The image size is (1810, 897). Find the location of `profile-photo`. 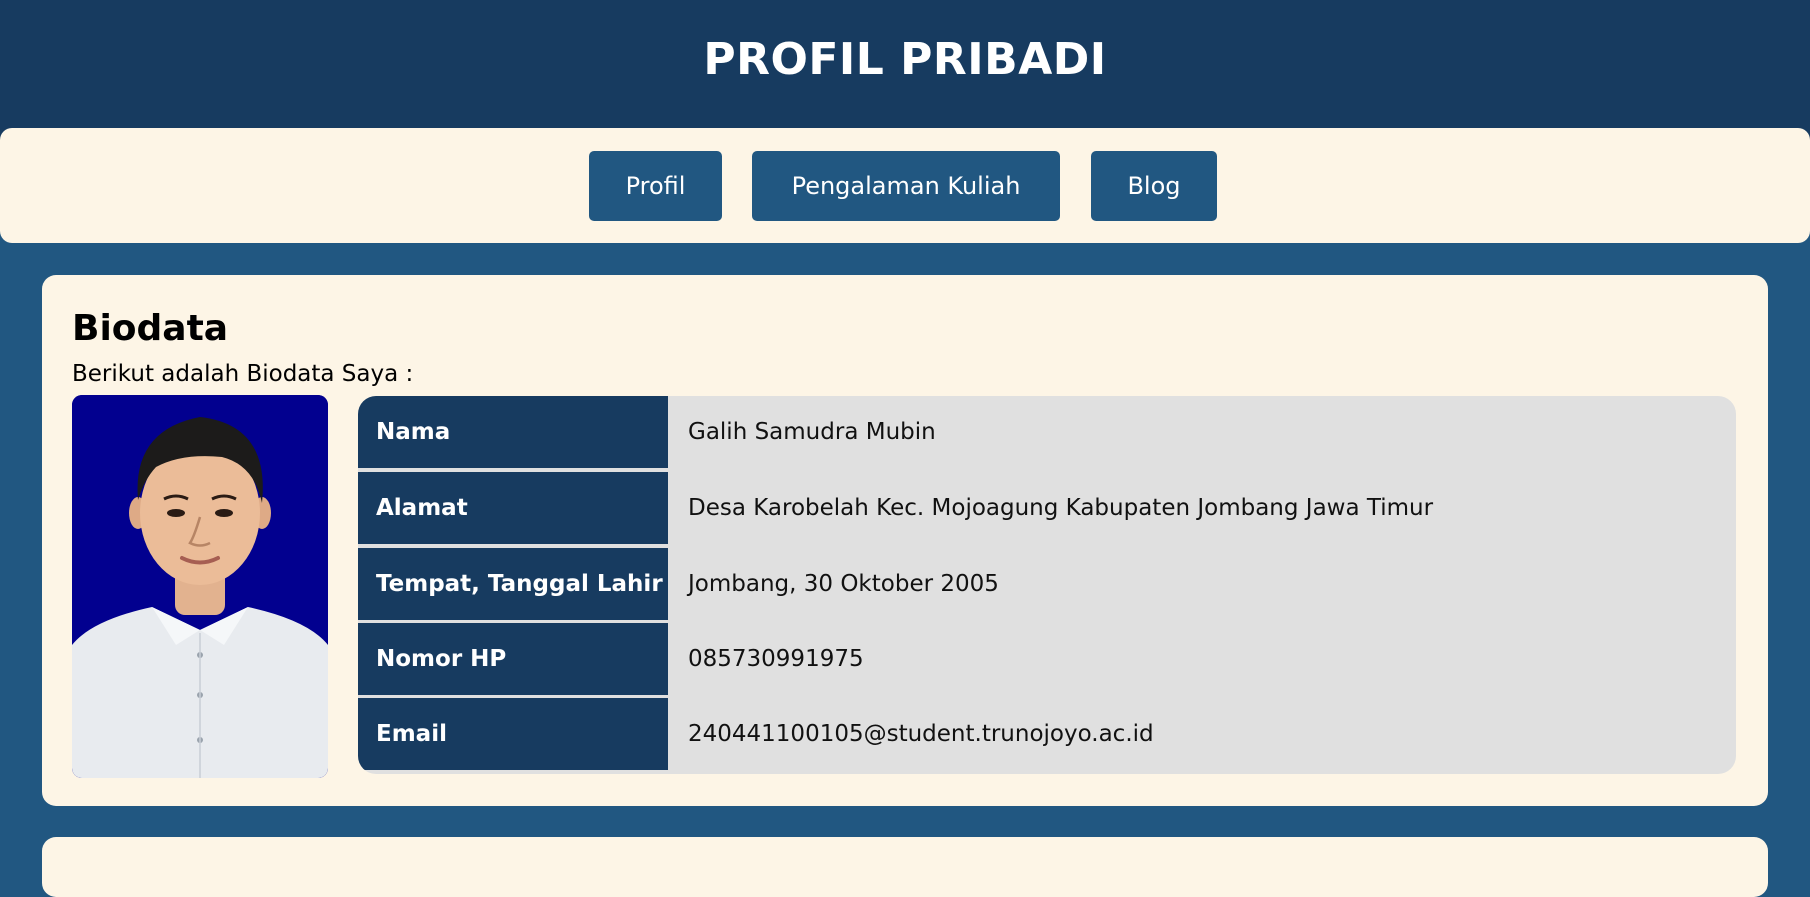

profile-photo is located at coordinates (200, 586).